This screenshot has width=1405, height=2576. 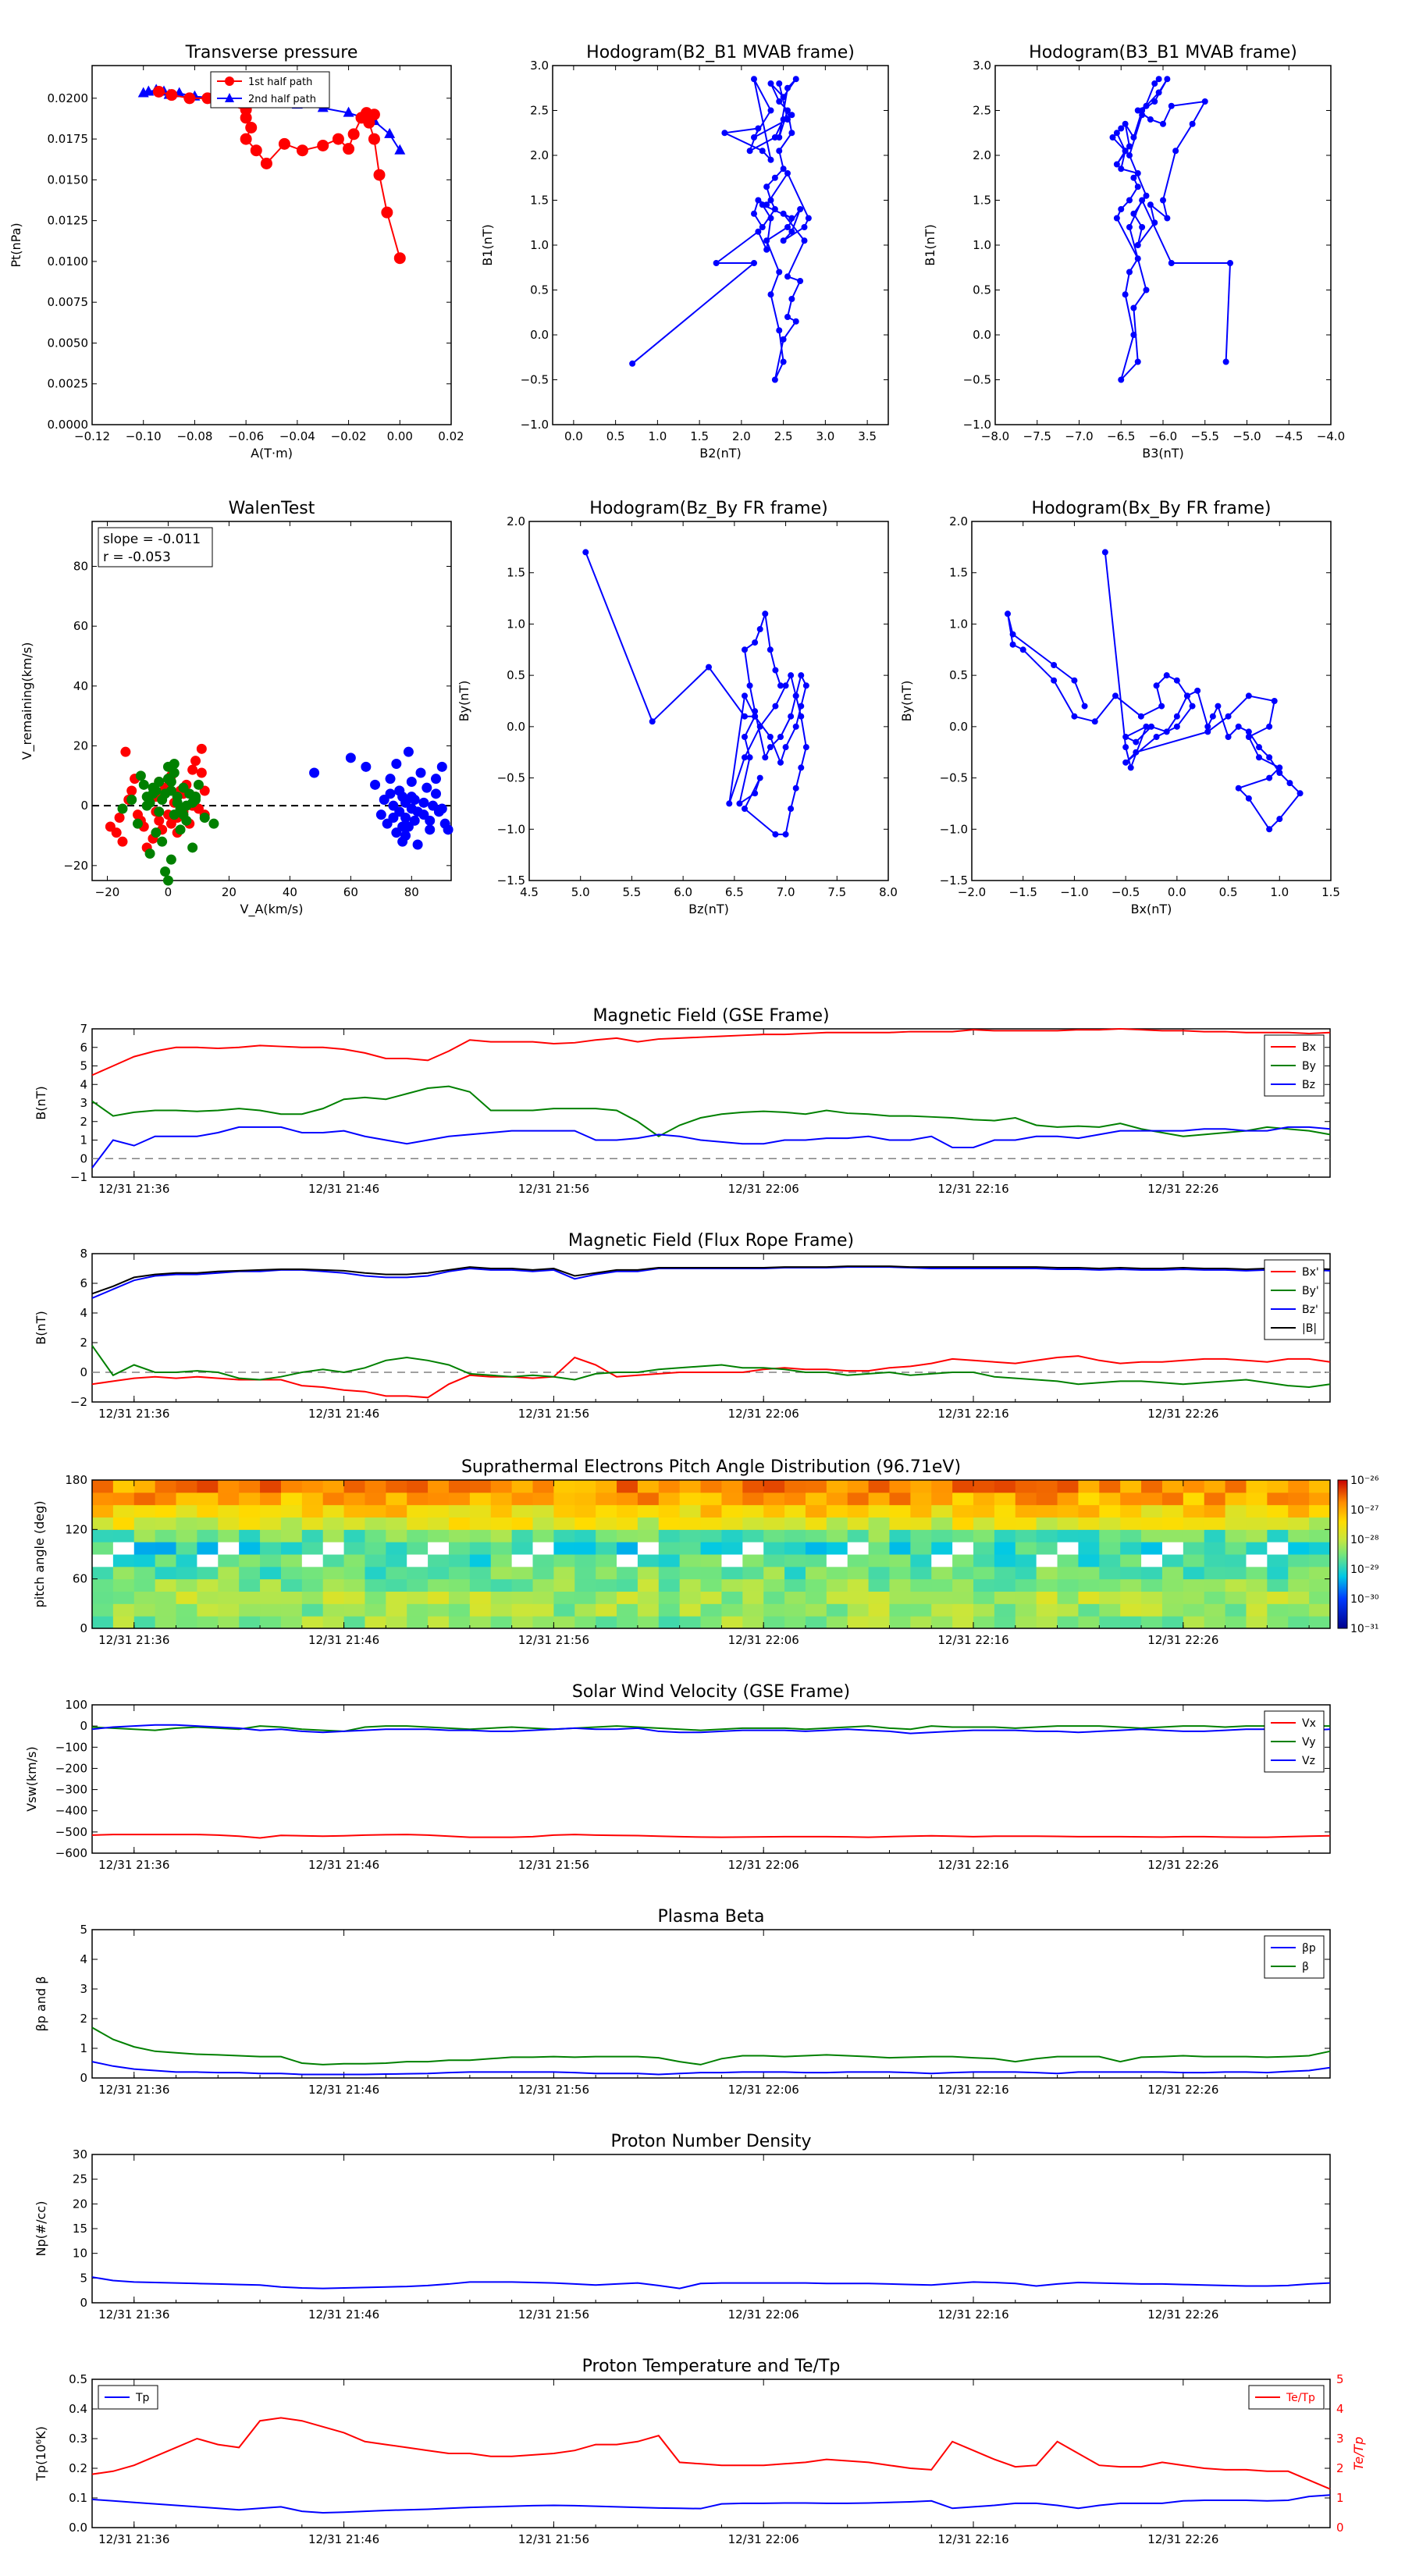 What do you see at coordinates (1309, 1328) in the screenshot?
I see `legend-label: |B|` at bounding box center [1309, 1328].